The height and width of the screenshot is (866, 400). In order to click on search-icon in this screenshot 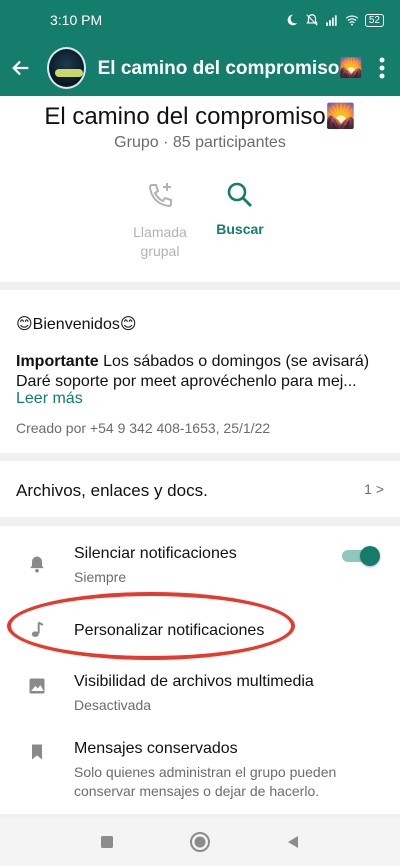, I will do `click(239, 194)`.